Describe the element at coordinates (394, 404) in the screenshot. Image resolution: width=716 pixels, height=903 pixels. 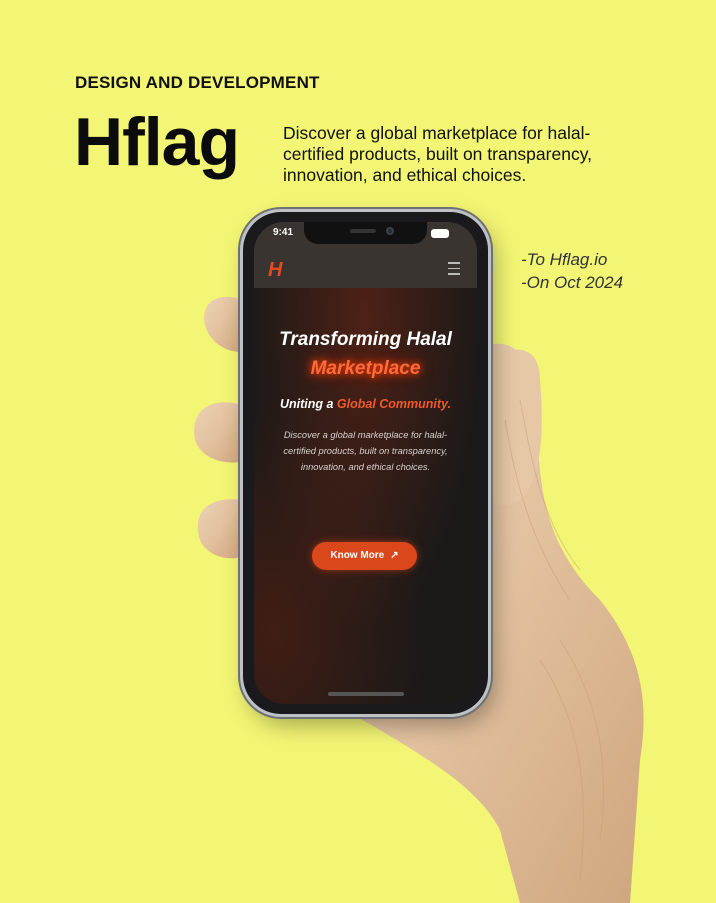
I see `hero-subtitle-accent: Global Community.` at that location.